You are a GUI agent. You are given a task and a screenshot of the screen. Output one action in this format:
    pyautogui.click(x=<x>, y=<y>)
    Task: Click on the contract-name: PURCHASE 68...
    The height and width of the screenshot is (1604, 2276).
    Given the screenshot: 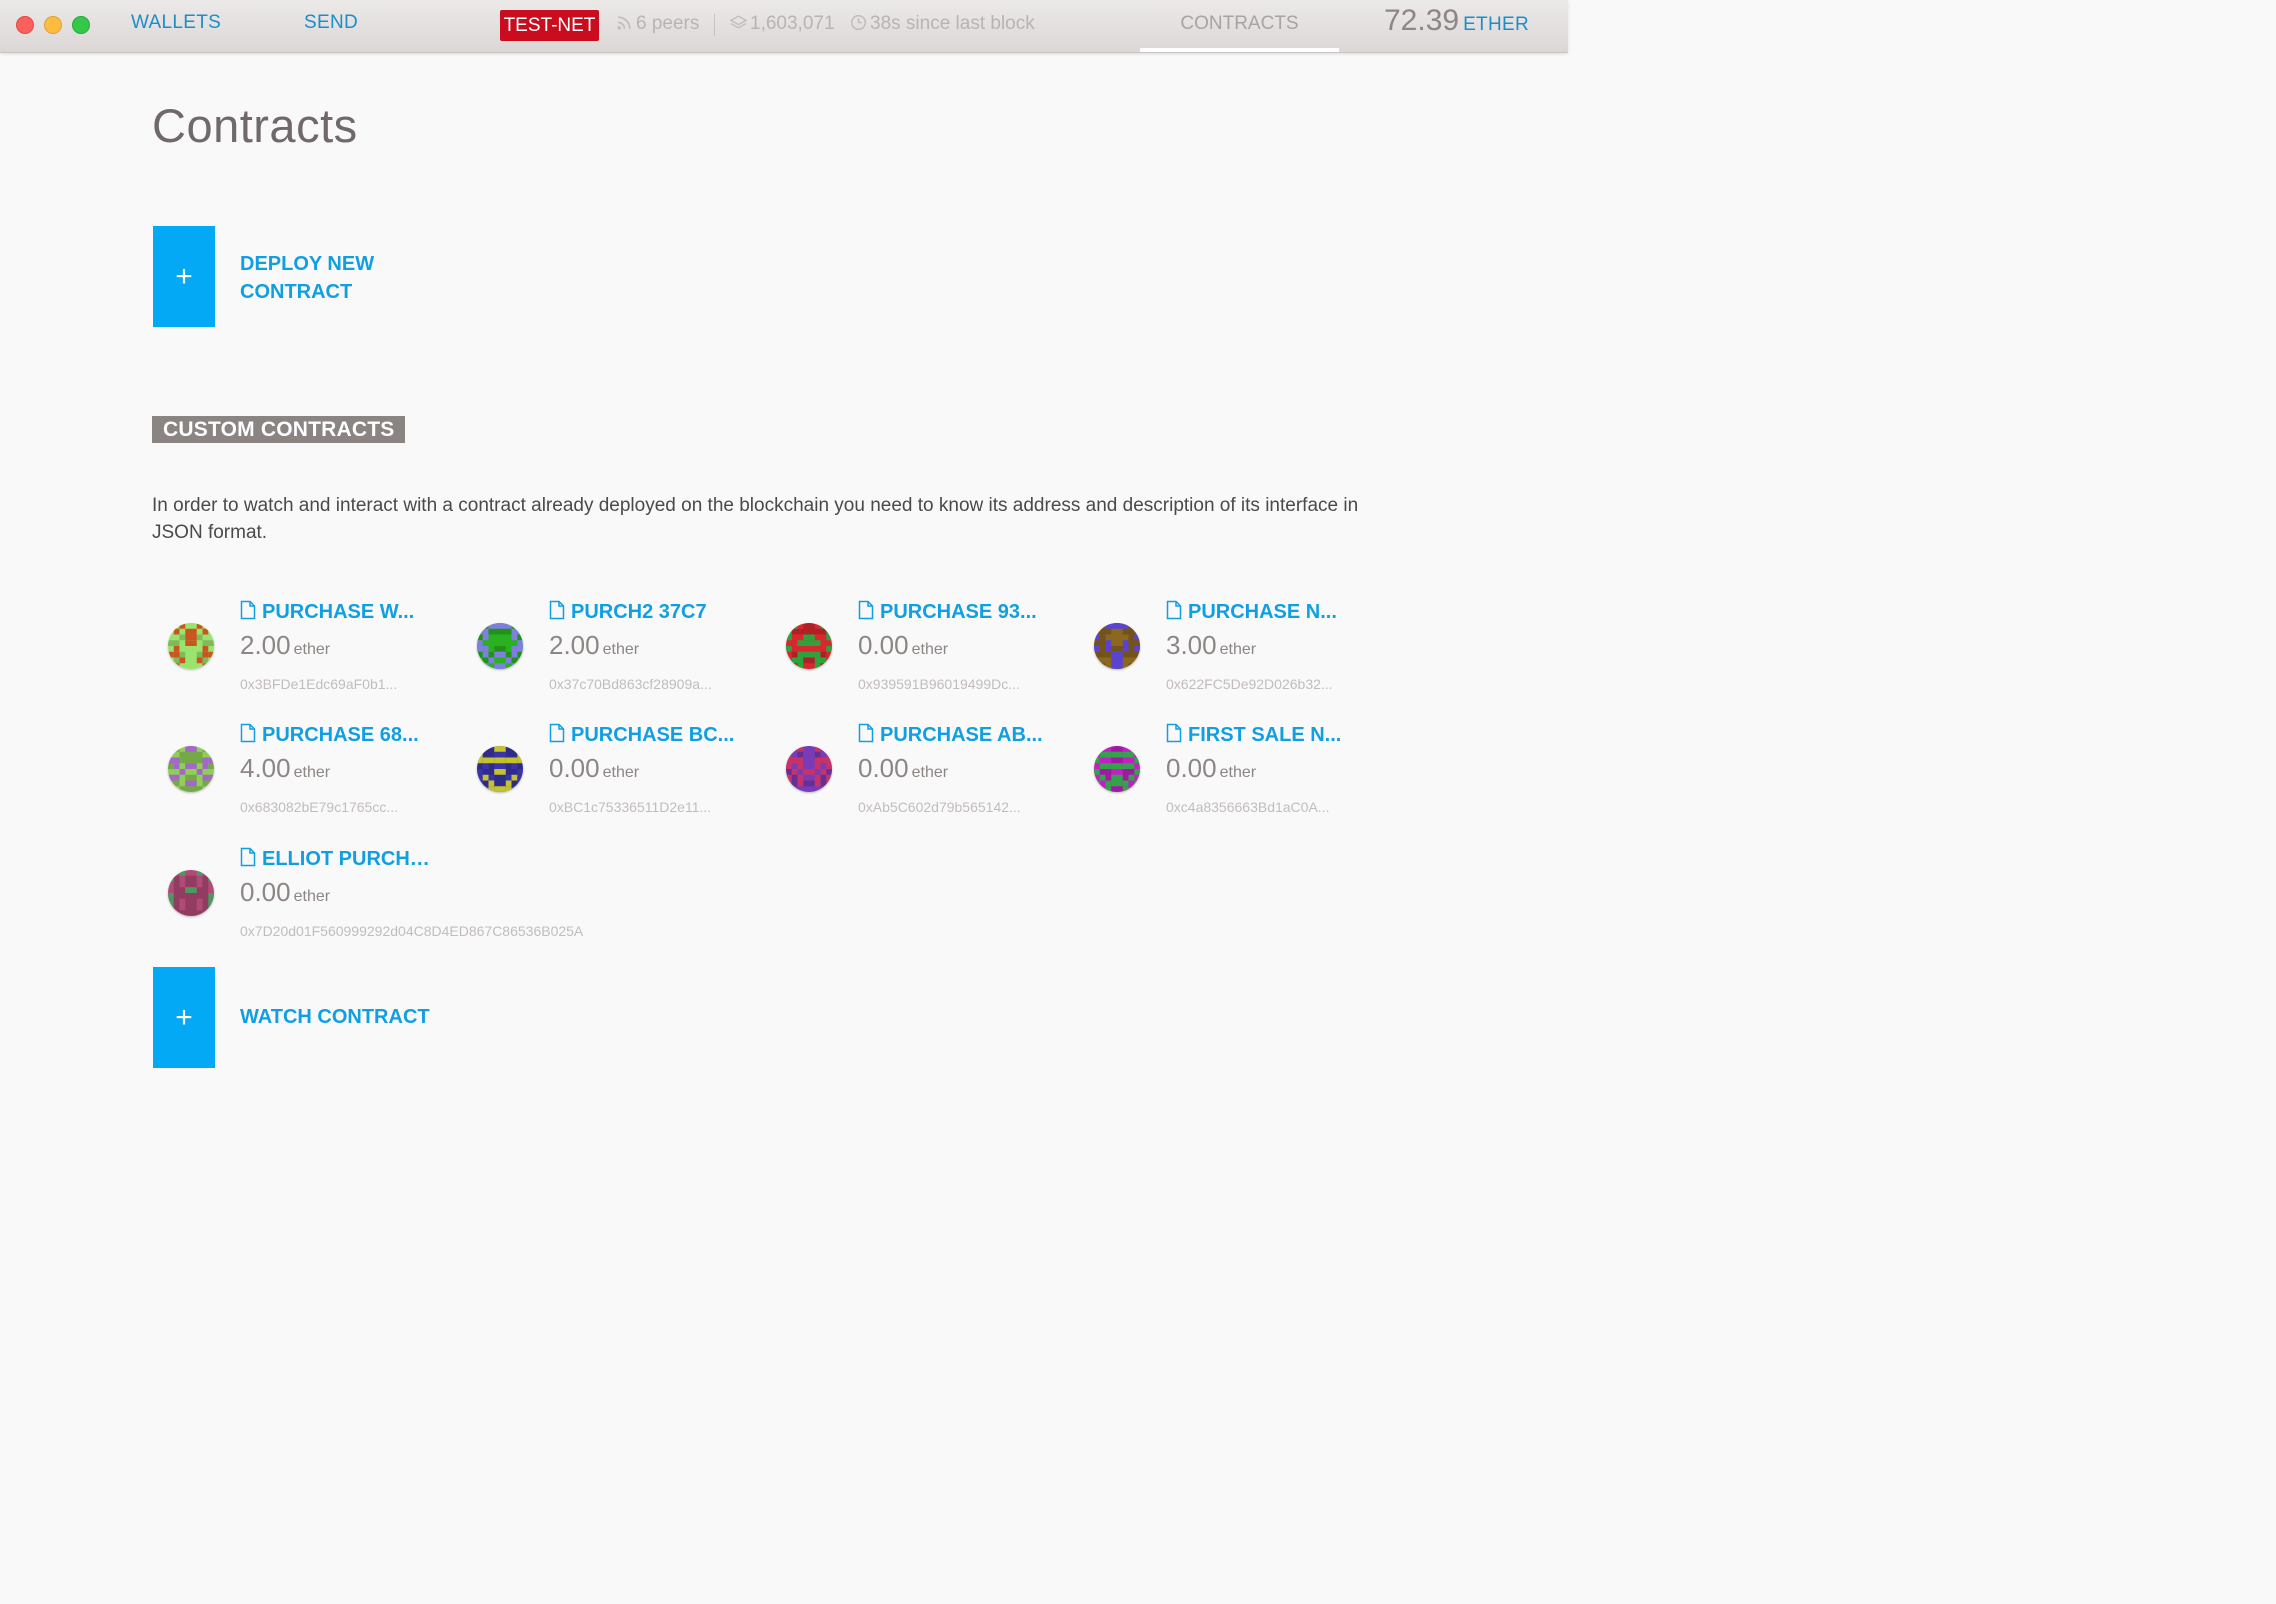 What is the action you would take?
    pyautogui.click(x=340, y=735)
    